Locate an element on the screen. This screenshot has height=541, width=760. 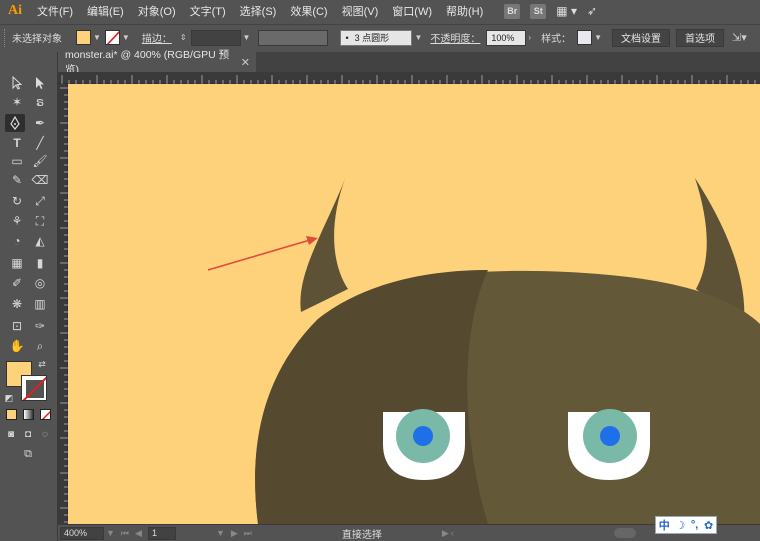
last-artboard-icon: ⏭ is located at coordinates (248, 533).